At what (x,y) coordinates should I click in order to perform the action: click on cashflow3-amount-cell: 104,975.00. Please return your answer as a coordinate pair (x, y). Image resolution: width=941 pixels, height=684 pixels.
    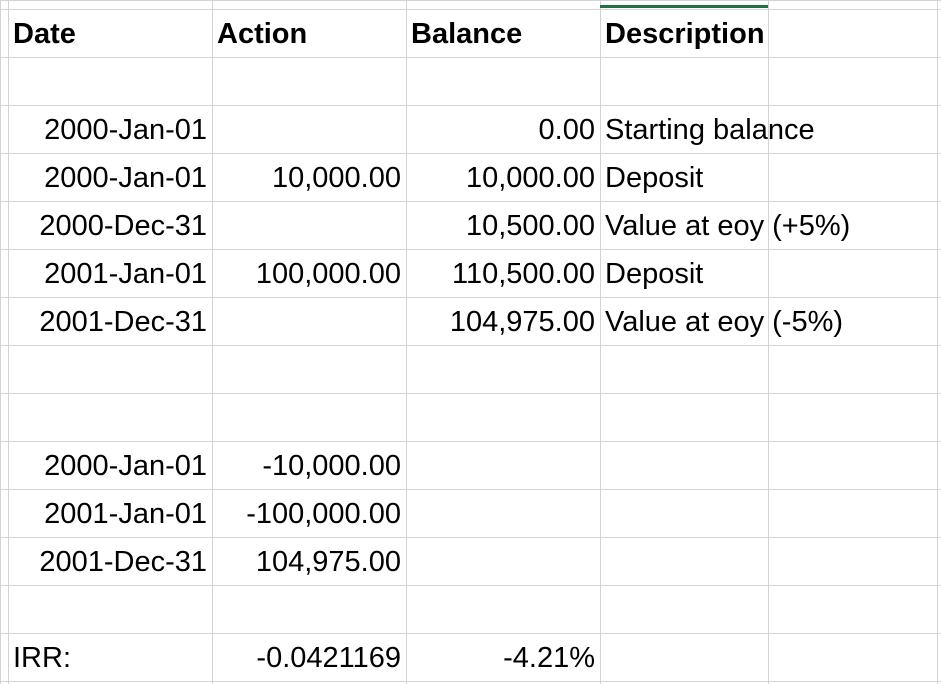
    Looking at the image, I should click on (309, 562).